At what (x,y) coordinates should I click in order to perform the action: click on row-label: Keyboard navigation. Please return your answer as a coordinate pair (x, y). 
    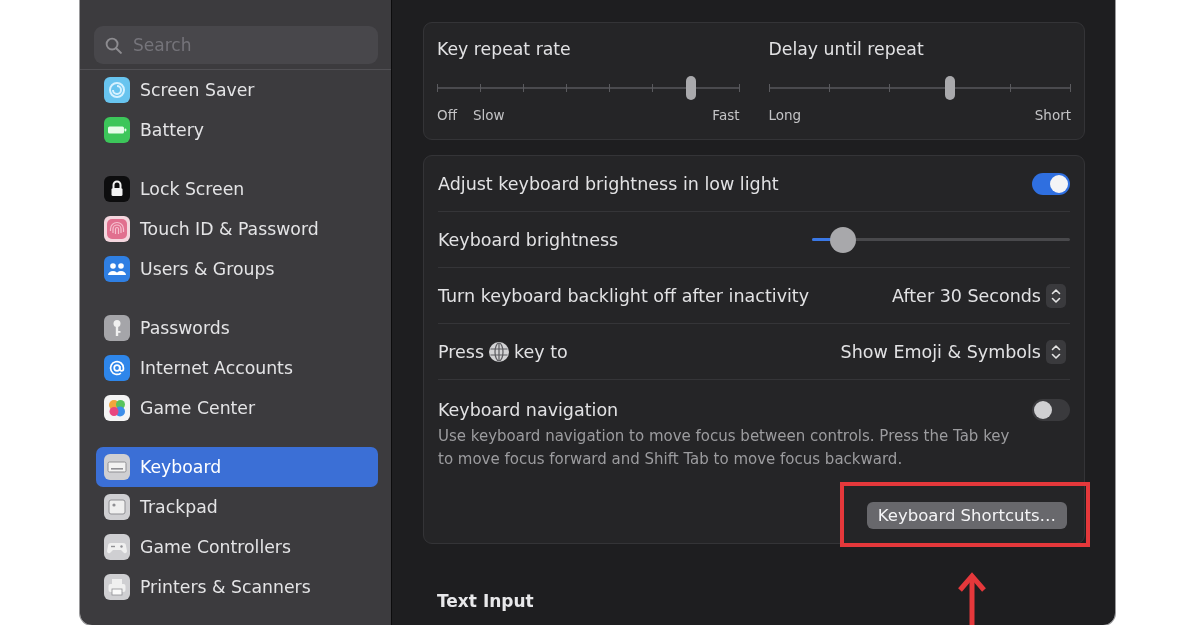
    Looking at the image, I should click on (528, 410).